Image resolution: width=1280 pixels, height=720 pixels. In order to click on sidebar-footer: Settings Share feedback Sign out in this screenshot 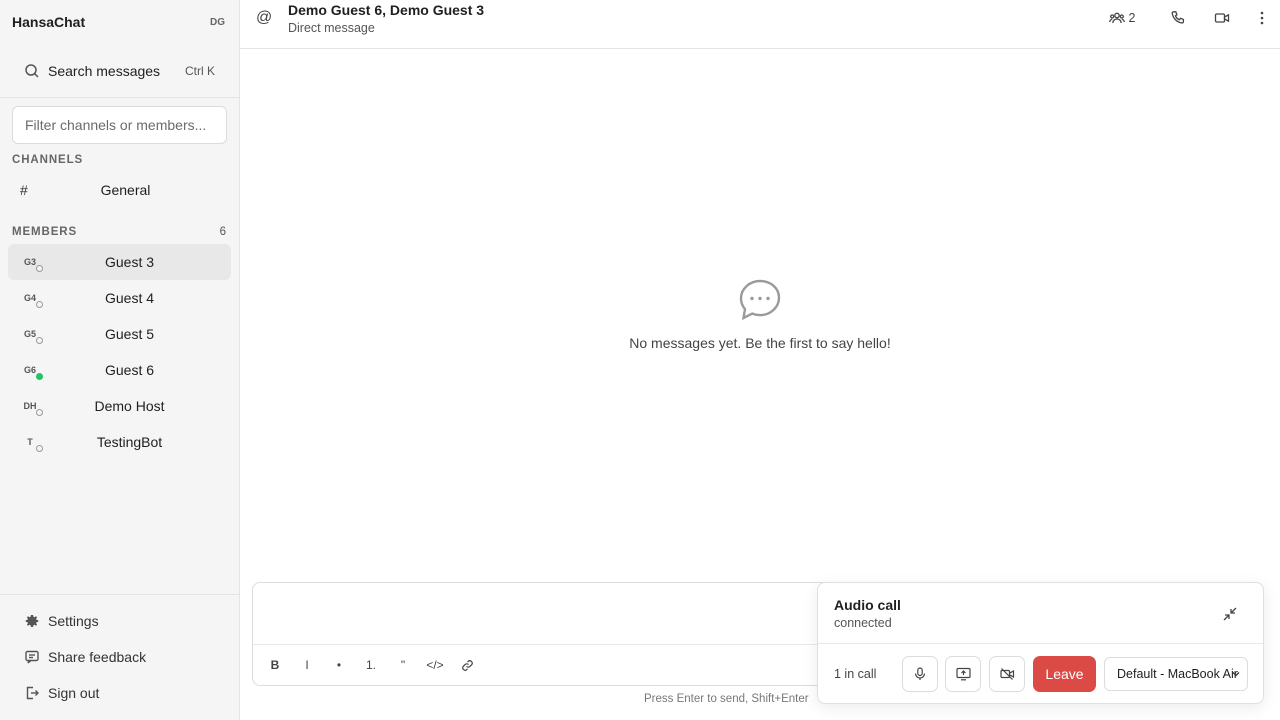, I will do `click(119, 657)`.